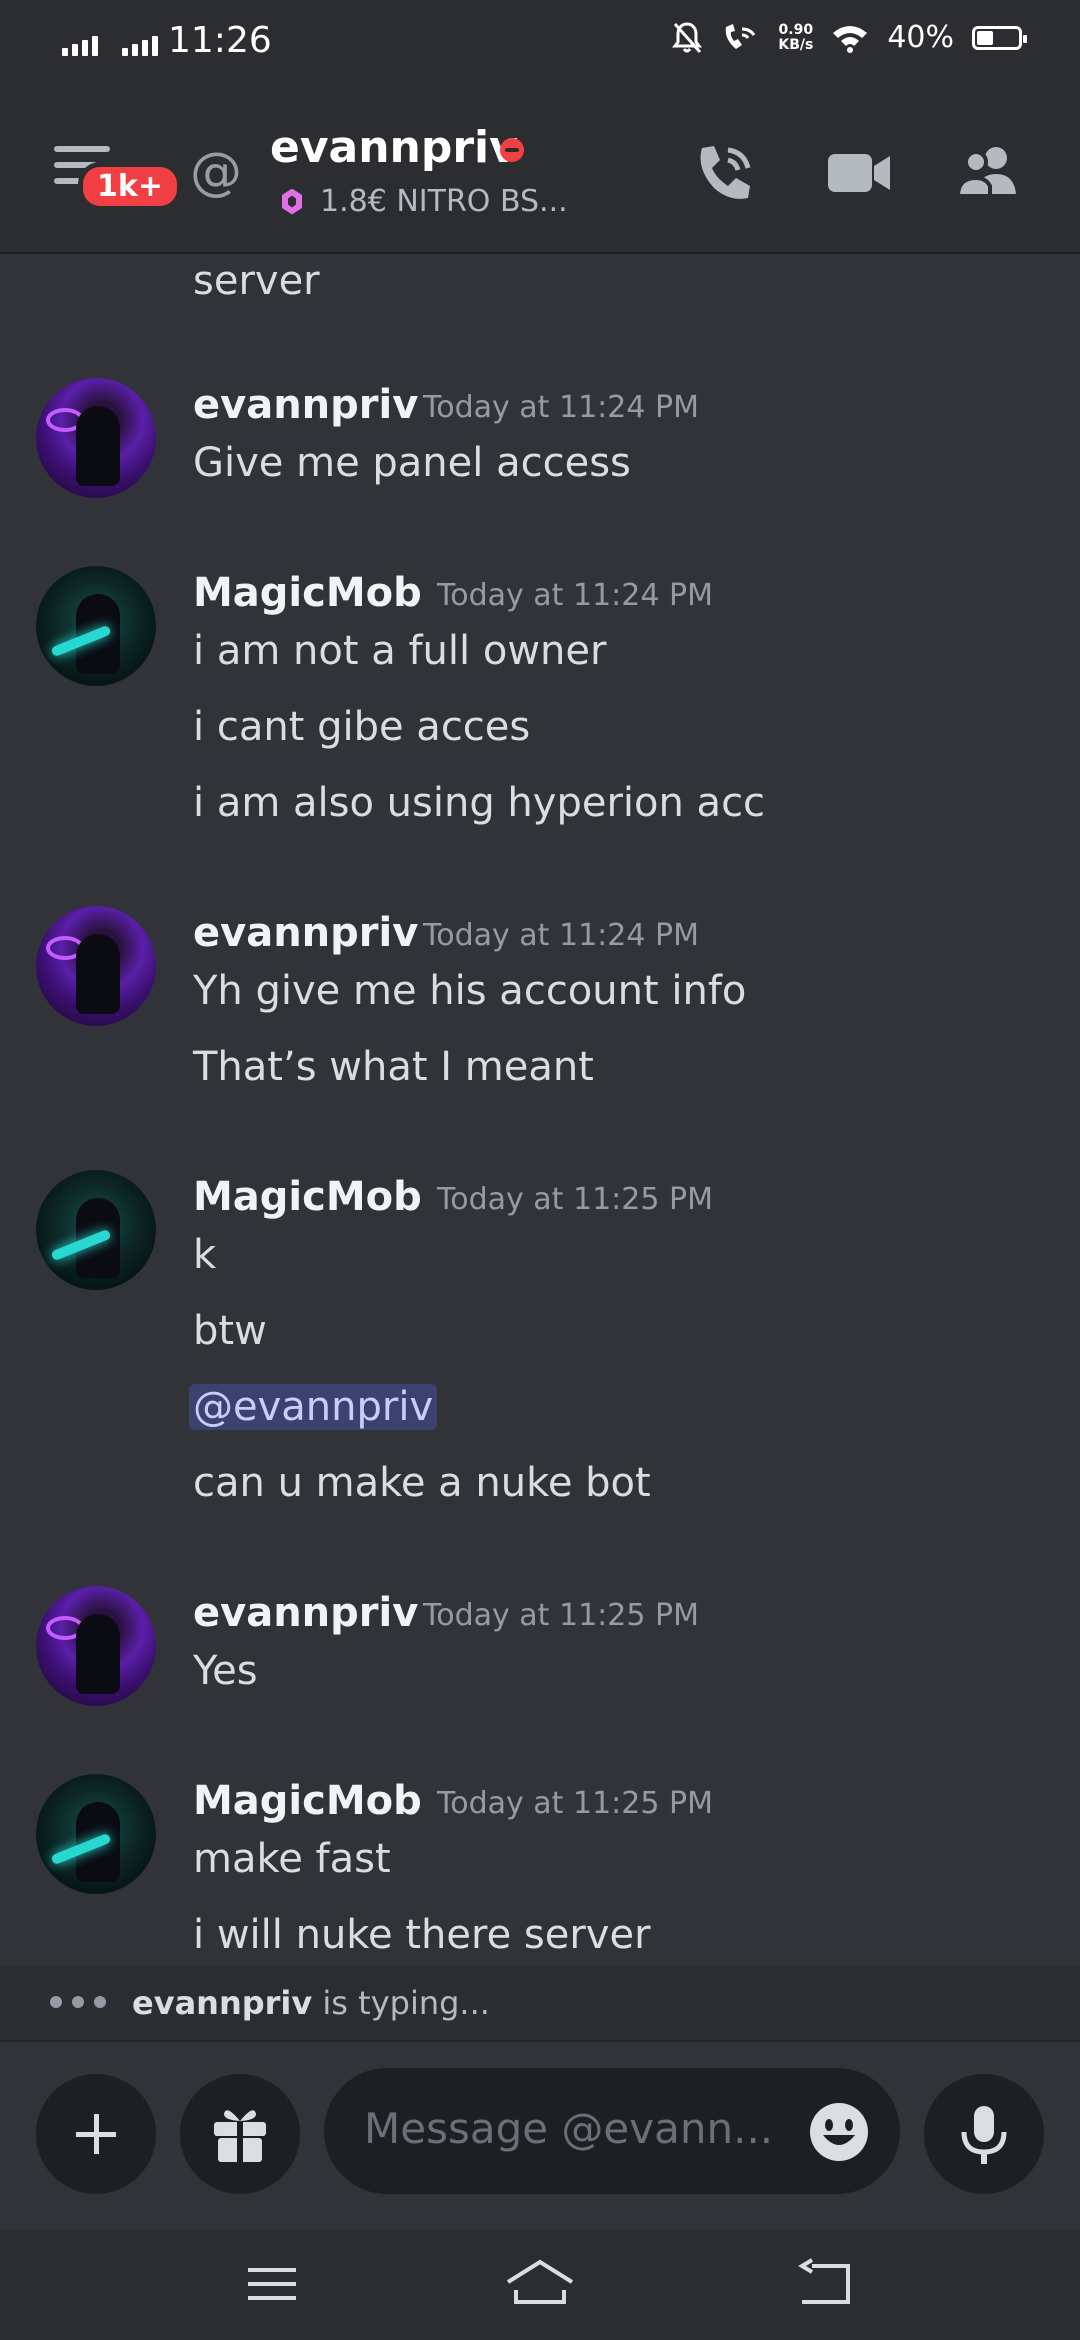 The width and height of the screenshot is (1080, 2340). Describe the element at coordinates (362, 727) in the screenshot. I see `message-line: i cant gibe acces` at that location.